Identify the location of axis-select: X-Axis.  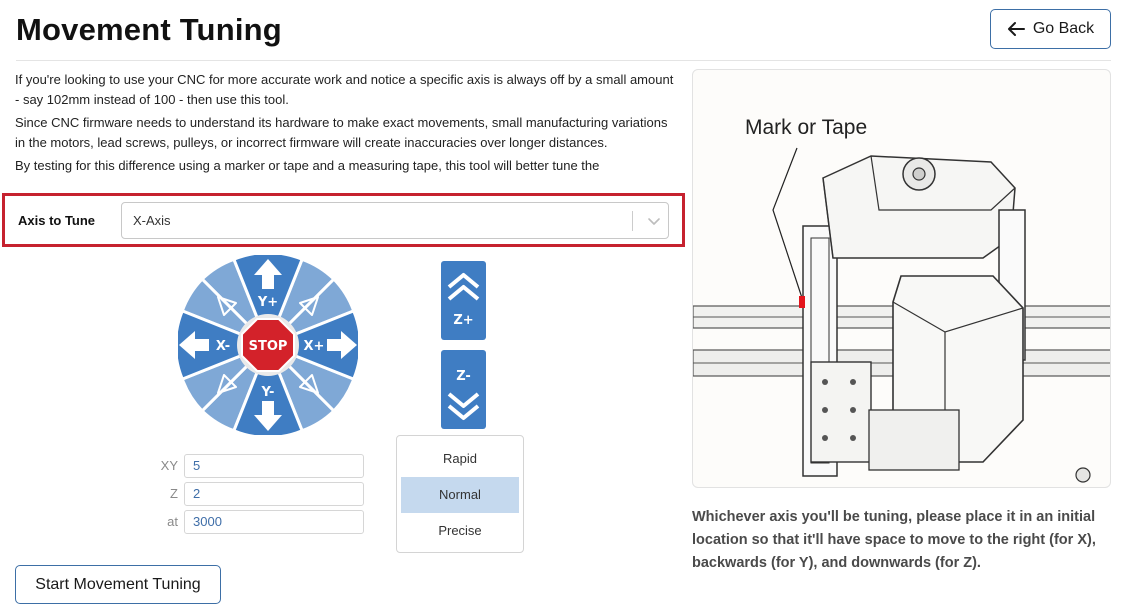
(395, 220).